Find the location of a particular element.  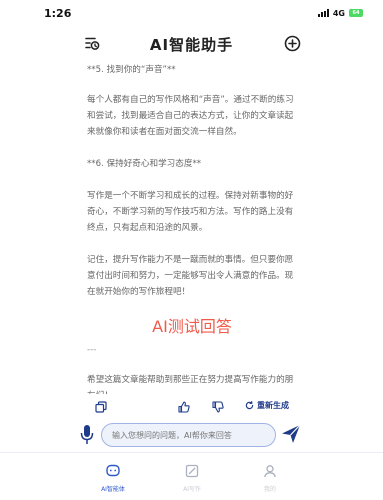

tab-label: 我的 is located at coordinates (269, 489).